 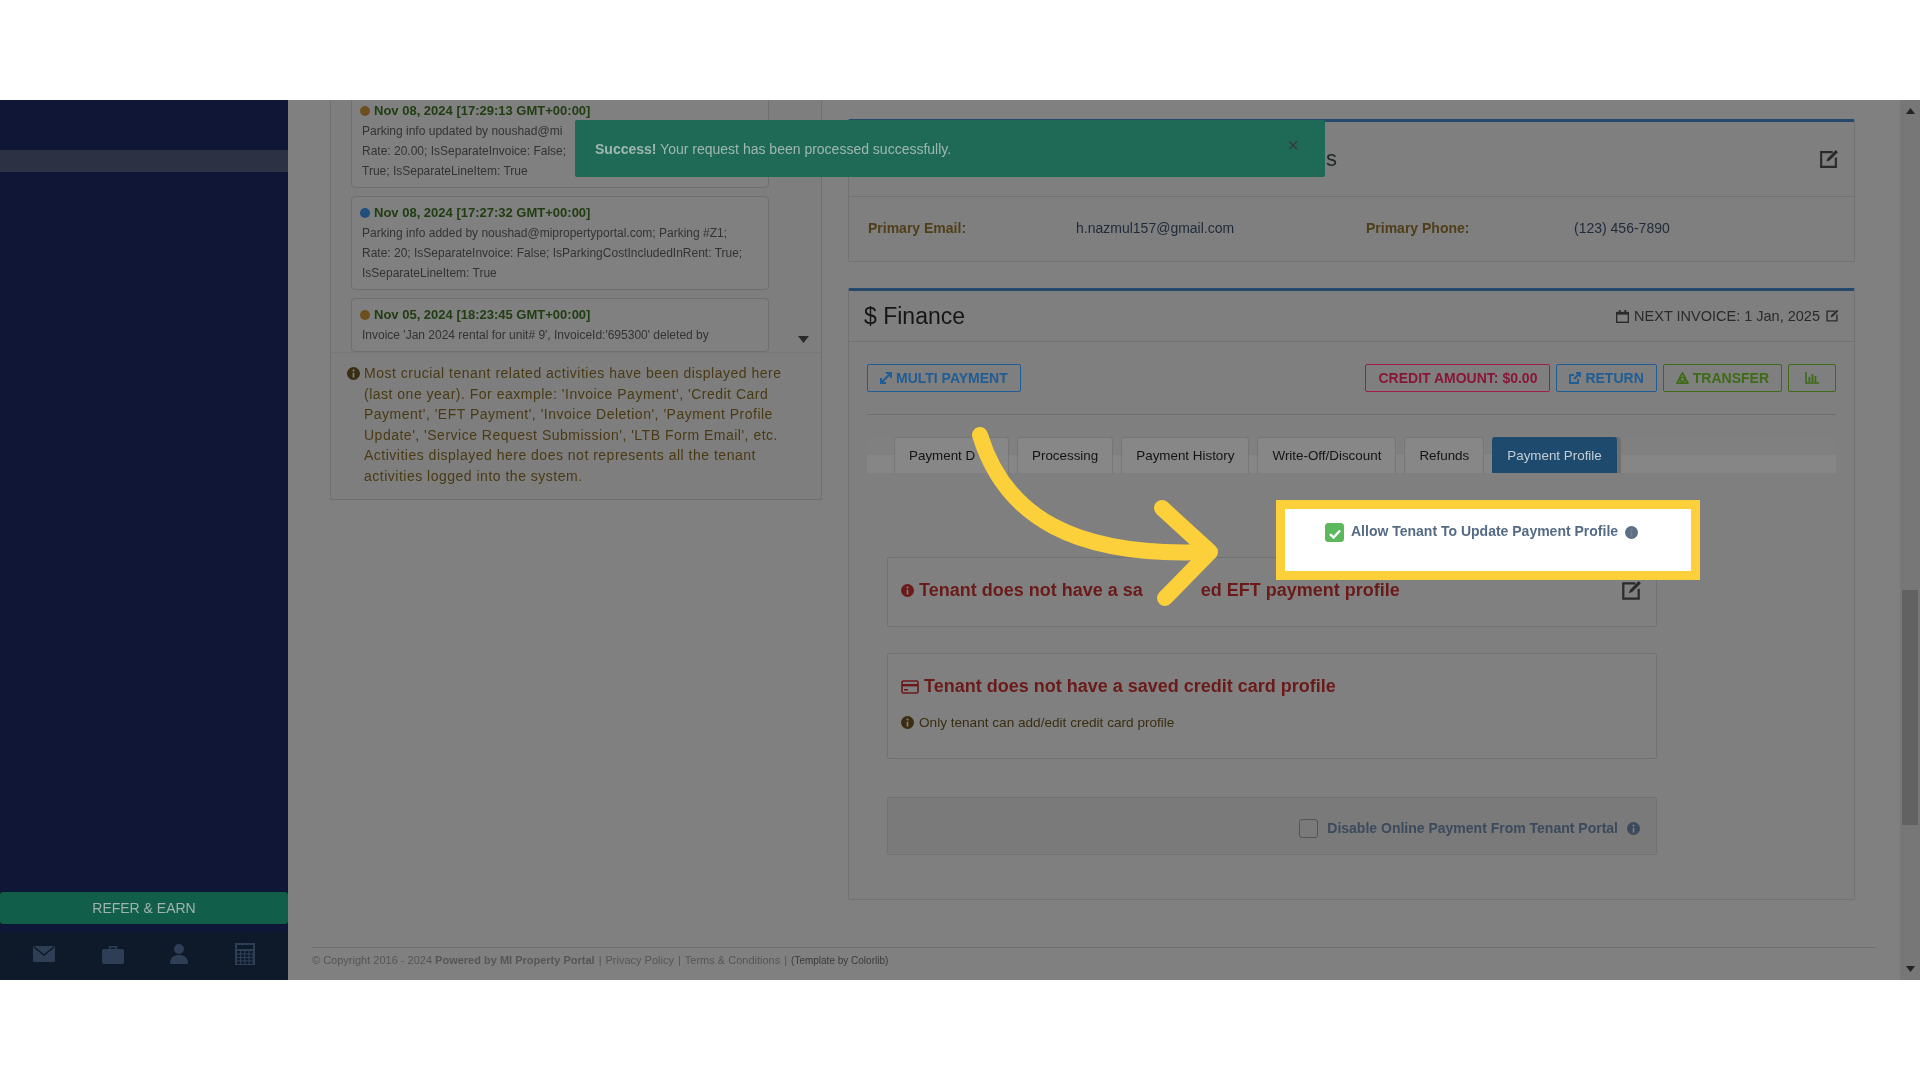 I want to click on tab: Payment History, so click(x=1185, y=455).